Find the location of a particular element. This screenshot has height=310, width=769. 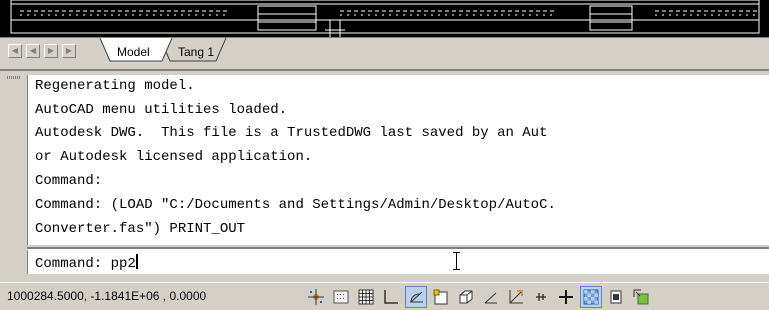

drawing-viewport is located at coordinates (384, 18).